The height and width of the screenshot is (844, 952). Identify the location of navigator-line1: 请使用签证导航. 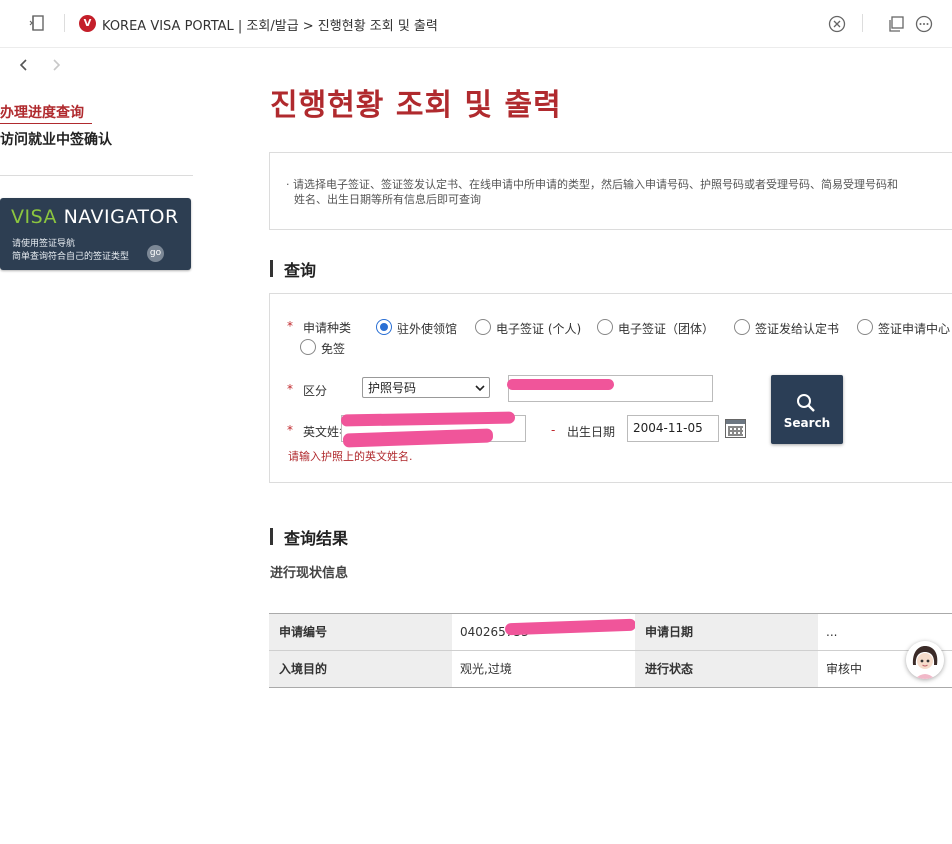
(44, 244).